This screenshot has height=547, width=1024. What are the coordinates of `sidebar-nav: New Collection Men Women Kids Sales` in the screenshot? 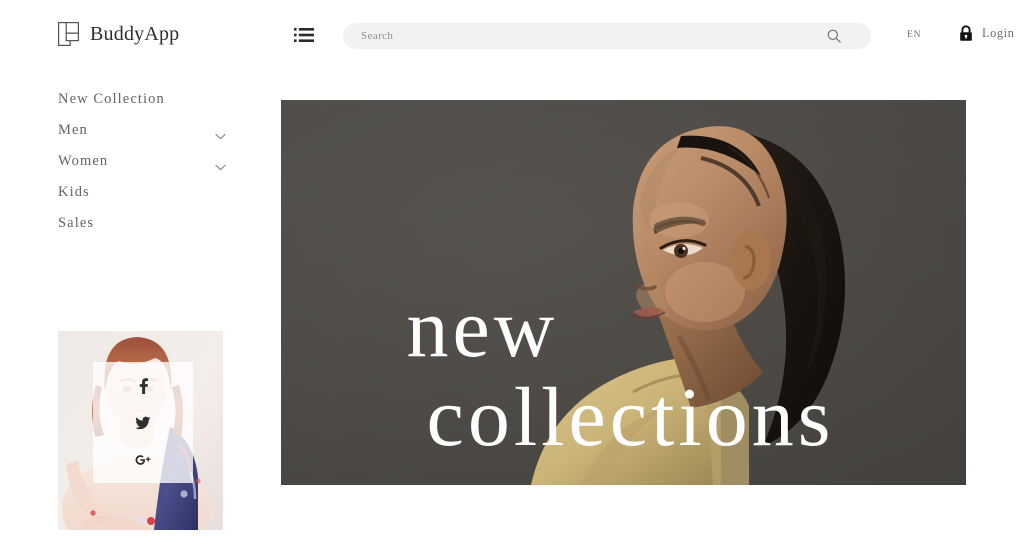 It's located at (143, 161).